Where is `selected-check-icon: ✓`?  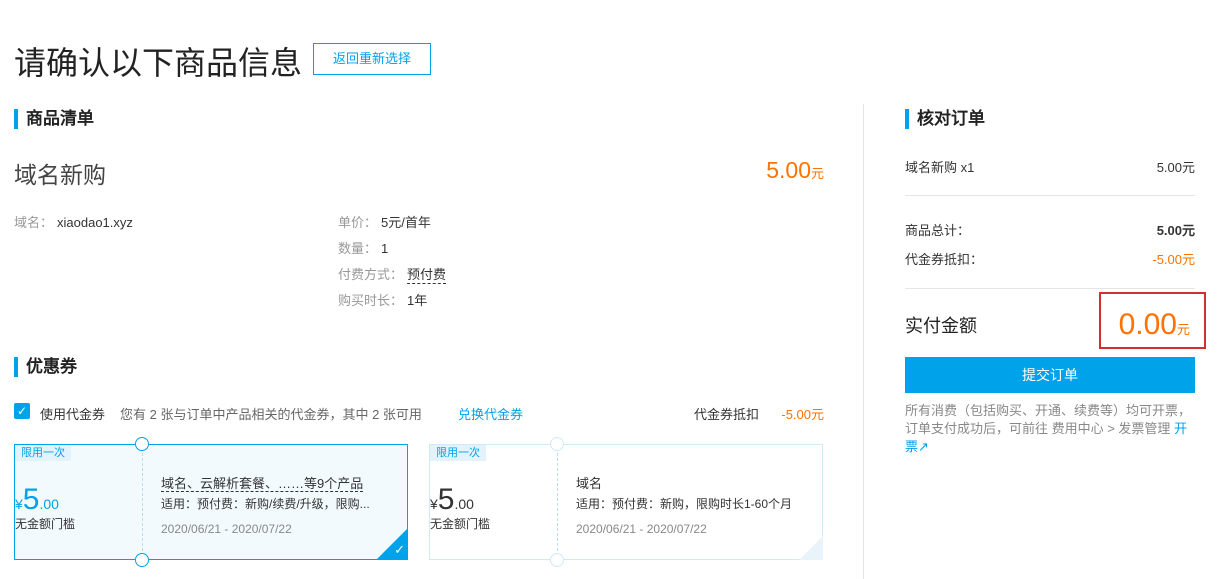
selected-check-icon: ✓ is located at coordinates (392, 544).